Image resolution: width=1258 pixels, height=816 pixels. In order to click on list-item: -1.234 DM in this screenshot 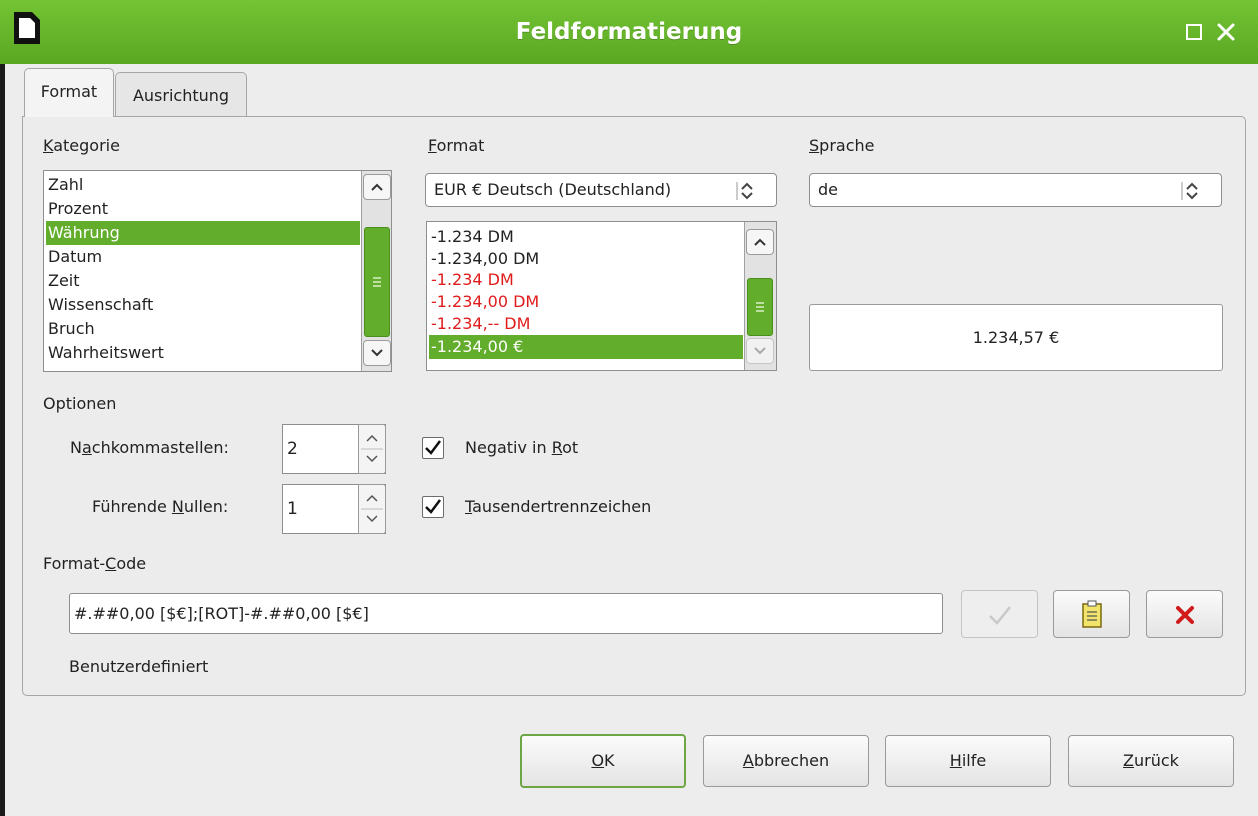, I will do `click(586, 237)`.